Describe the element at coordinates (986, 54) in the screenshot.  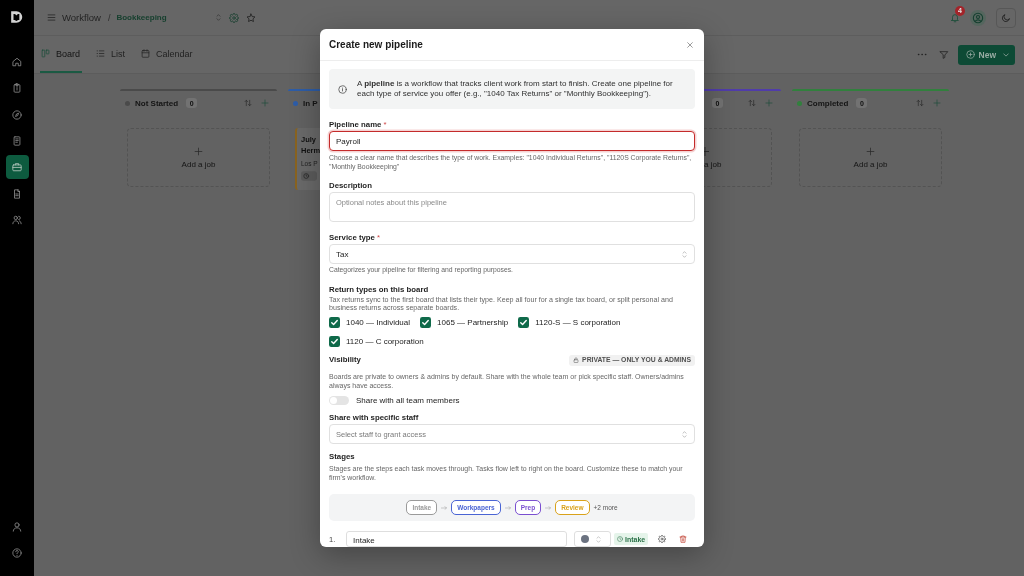
I see `new-button: New` at that location.